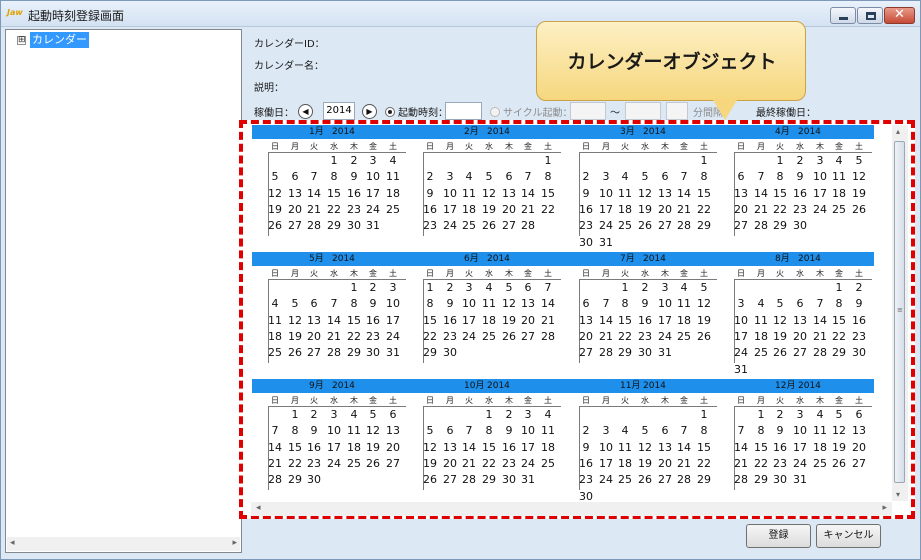  What do you see at coordinates (898, 131) in the screenshot?
I see `scroll-up-icon: ▴` at bounding box center [898, 131].